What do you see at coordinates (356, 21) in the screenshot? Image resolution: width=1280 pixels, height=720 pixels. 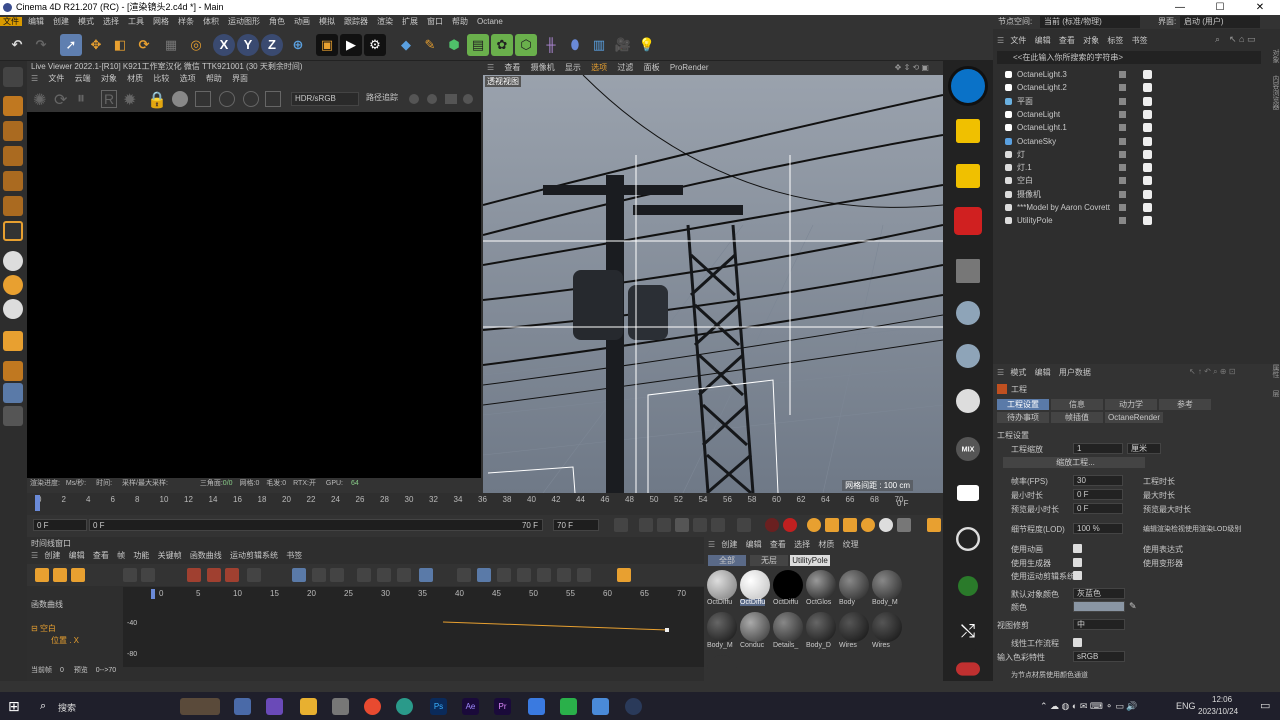 I see `menu-tracker: 跟踪器` at bounding box center [356, 21].